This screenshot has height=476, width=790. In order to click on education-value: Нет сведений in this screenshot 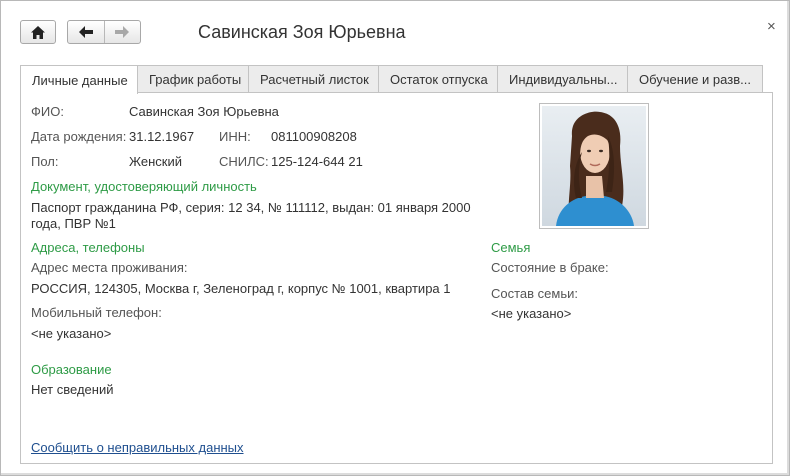, I will do `click(72, 389)`.